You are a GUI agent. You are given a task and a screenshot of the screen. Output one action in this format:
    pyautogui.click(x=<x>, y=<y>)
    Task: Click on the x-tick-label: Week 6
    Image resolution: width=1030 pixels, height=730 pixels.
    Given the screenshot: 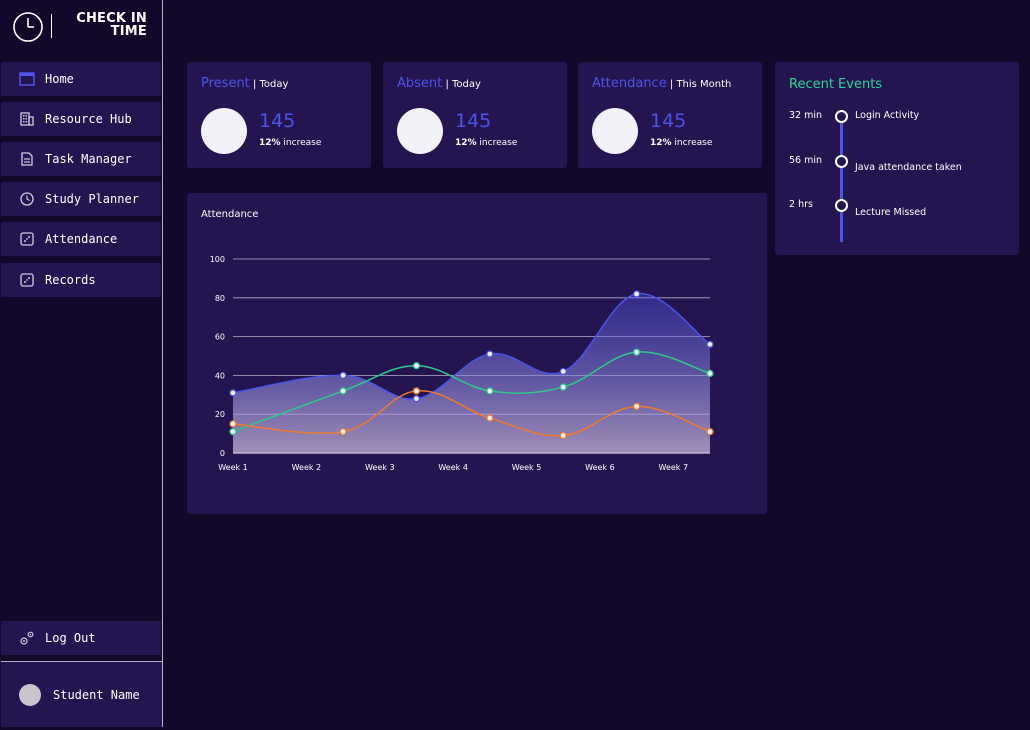 What is the action you would take?
    pyautogui.click(x=600, y=467)
    